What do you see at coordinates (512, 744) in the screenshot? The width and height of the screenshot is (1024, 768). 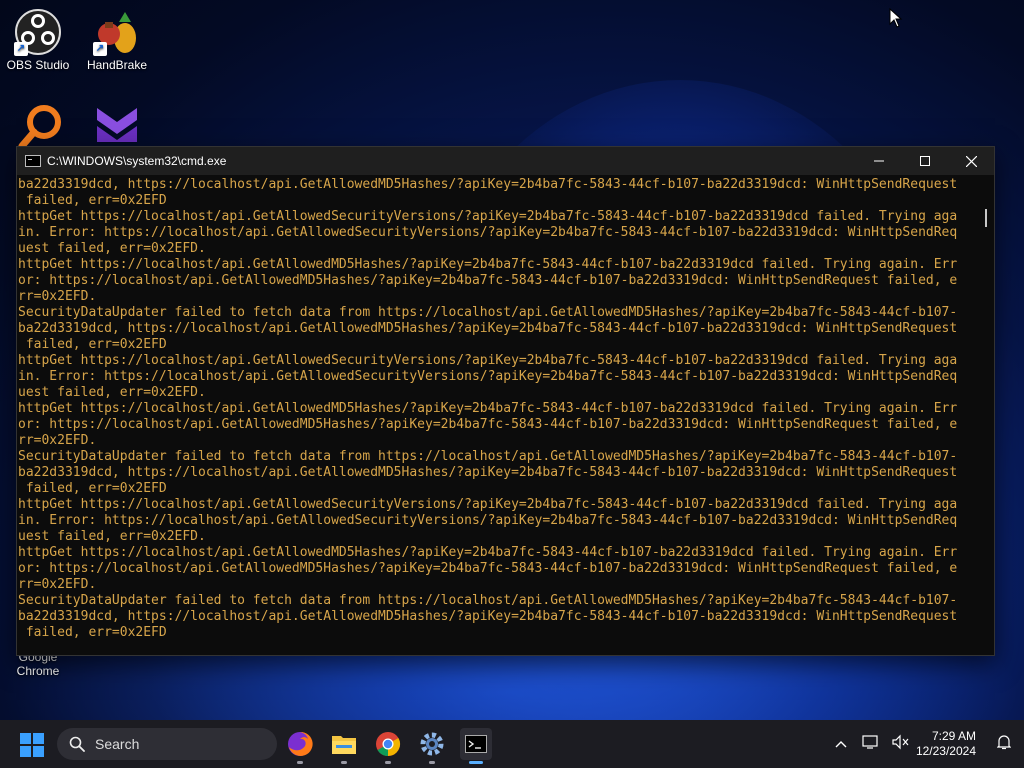 I see `taskbar: Search 7:29 AM 12/23/2024` at bounding box center [512, 744].